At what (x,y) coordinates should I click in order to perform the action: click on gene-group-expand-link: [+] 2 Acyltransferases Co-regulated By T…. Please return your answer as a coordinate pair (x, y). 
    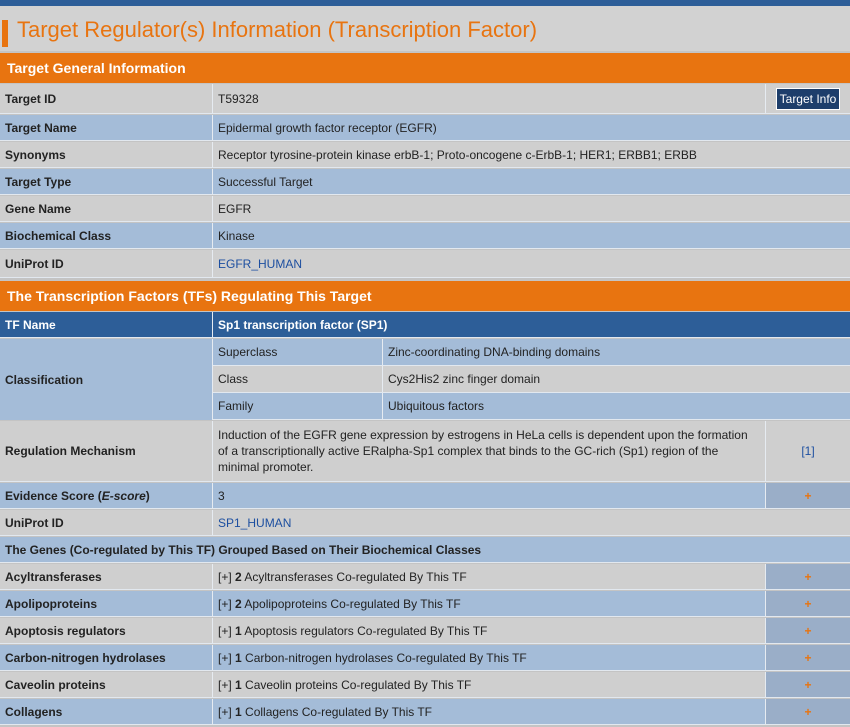
    Looking at the image, I should click on (489, 576).